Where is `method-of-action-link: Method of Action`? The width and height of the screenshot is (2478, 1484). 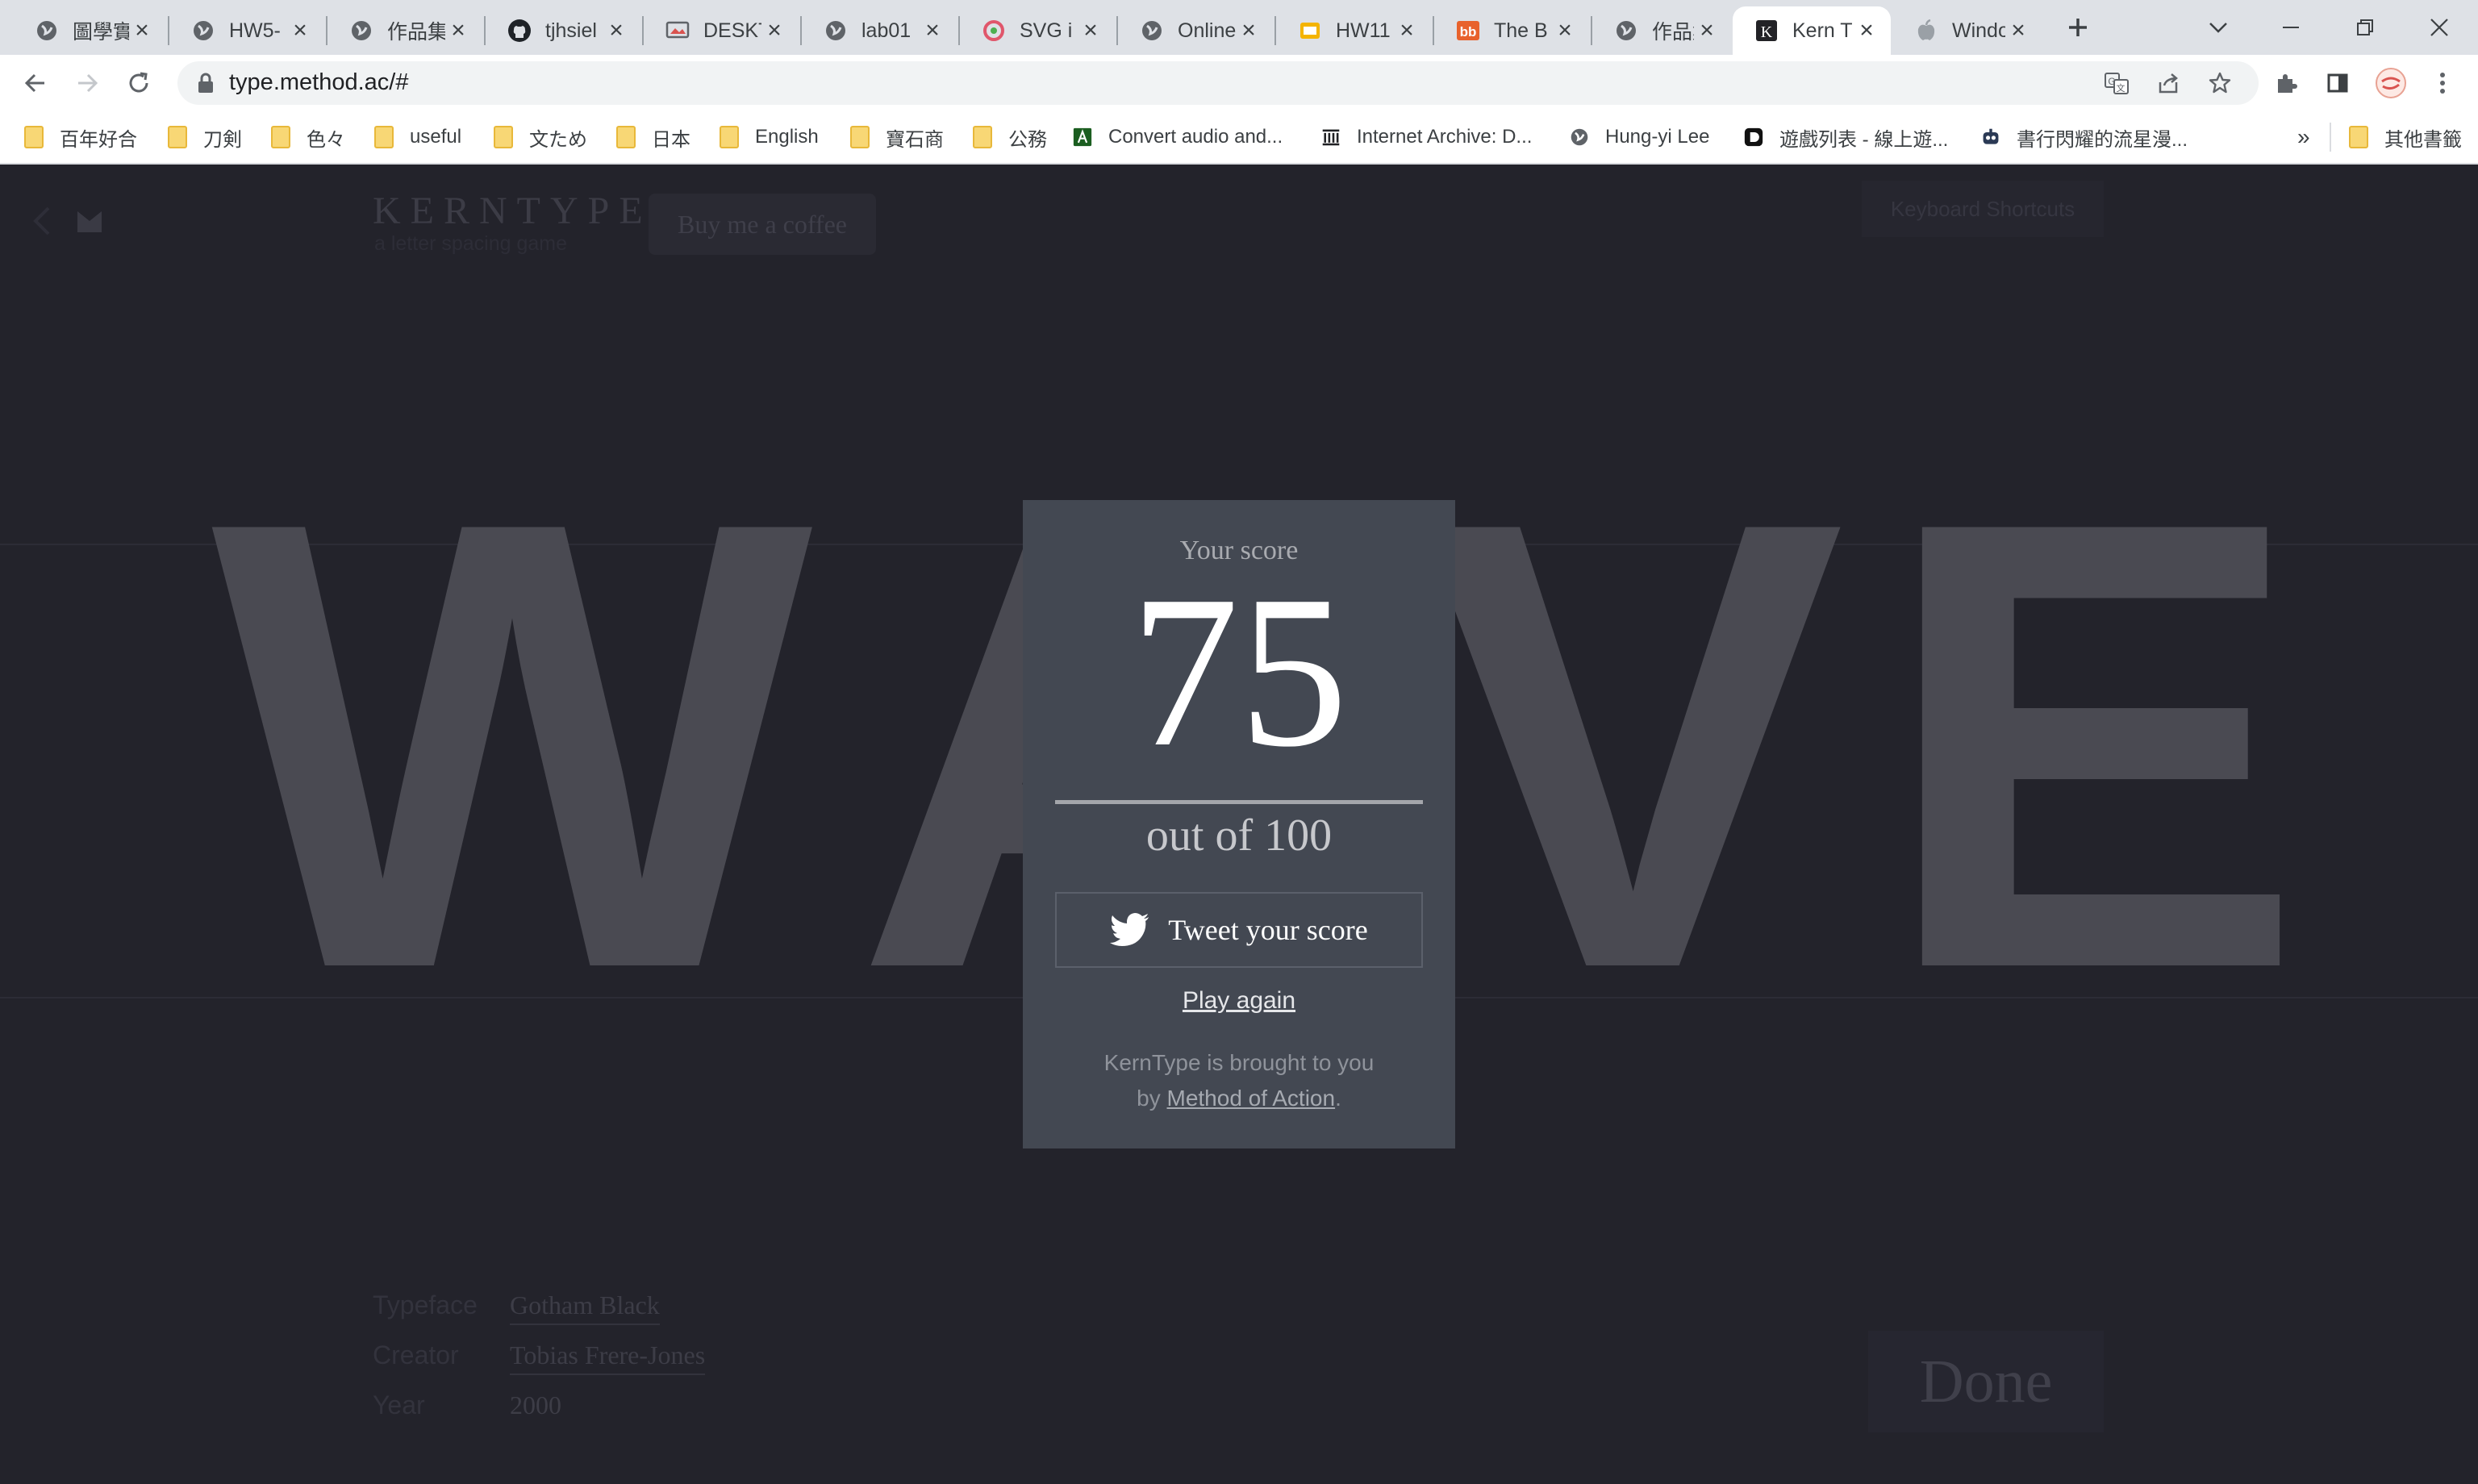
method-of-action-link: Method of Action is located at coordinates (1251, 1098).